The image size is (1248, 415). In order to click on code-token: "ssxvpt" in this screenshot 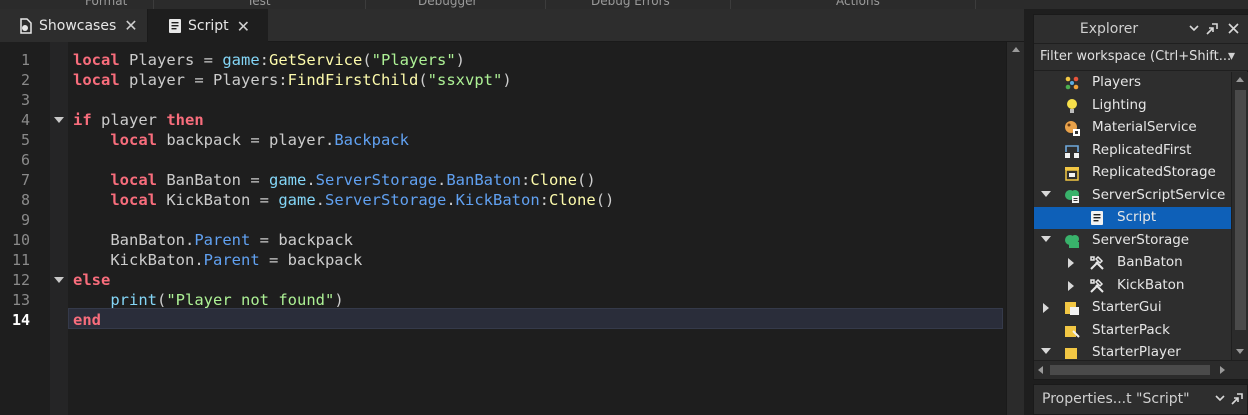, I will do `click(465, 80)`.